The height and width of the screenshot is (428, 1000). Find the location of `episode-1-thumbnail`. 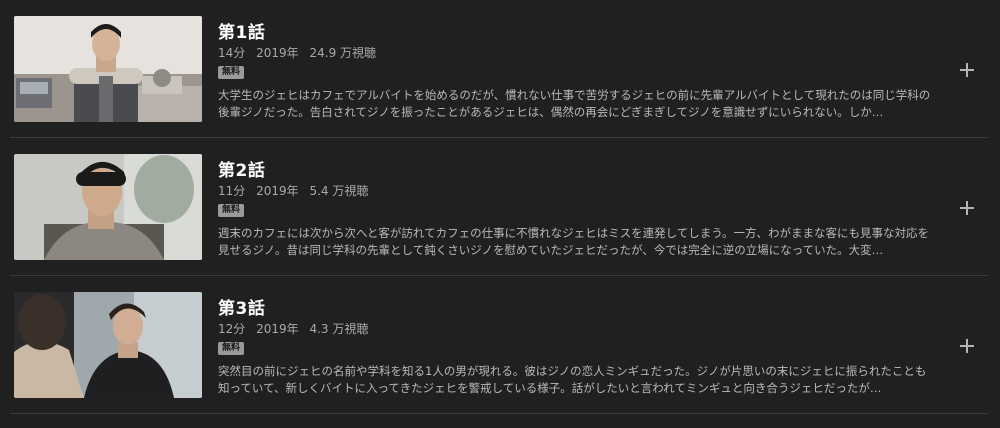

episode-1-thumbnail is located at coordinates (108, 69).